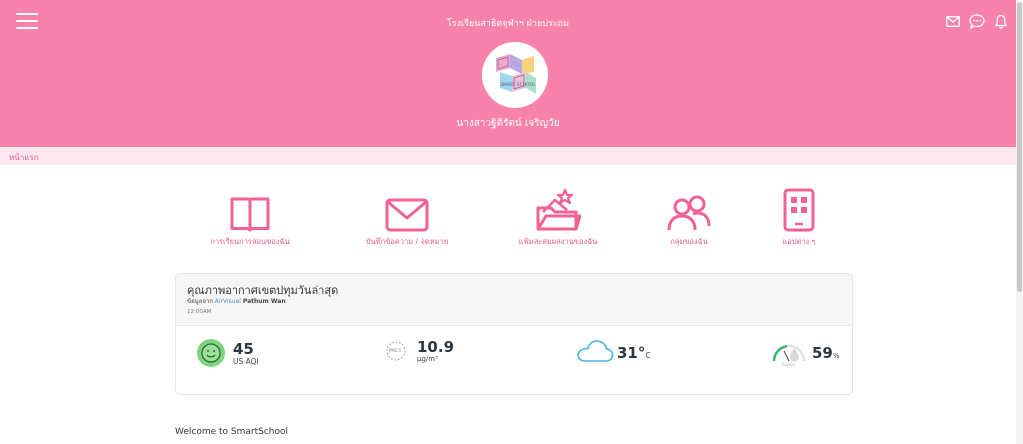 The height and width of the screenshot is (444, 1023). Describe the element at coordinates (246, 361) in the screenshot. I see `aqi-label: US AQI` at that location.